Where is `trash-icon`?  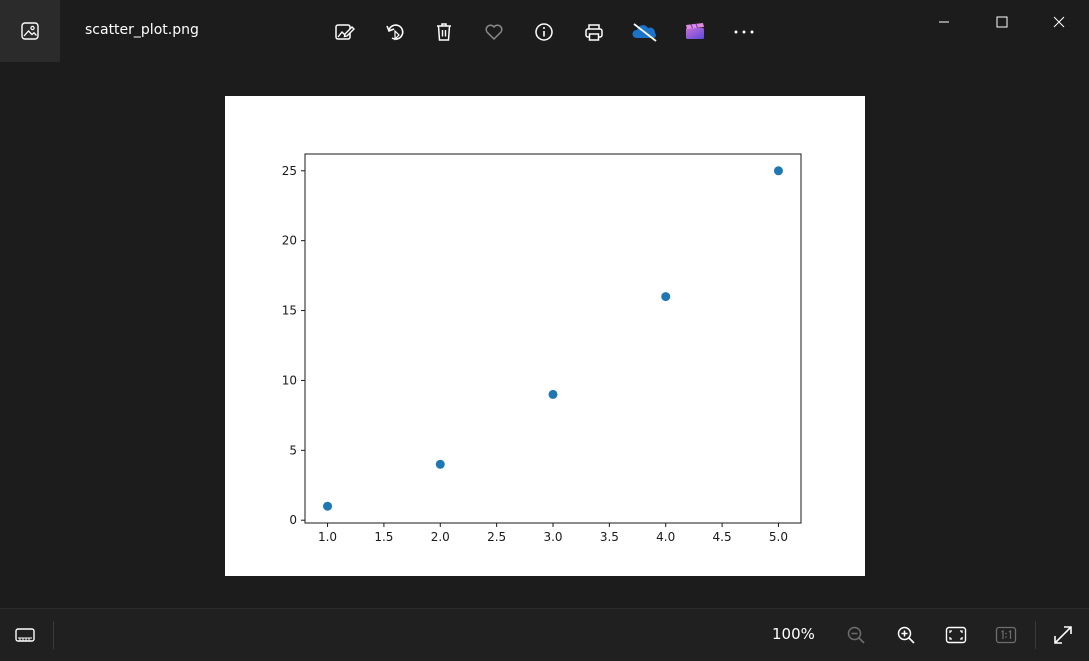
trash-icon is located at coordinates (444, 32).